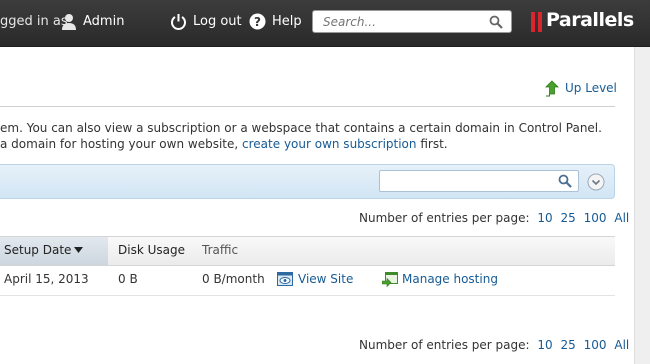 Image resolution: width=650 pixels, height=364 pixels. I want to click on global-search-input, so click(403, 22).